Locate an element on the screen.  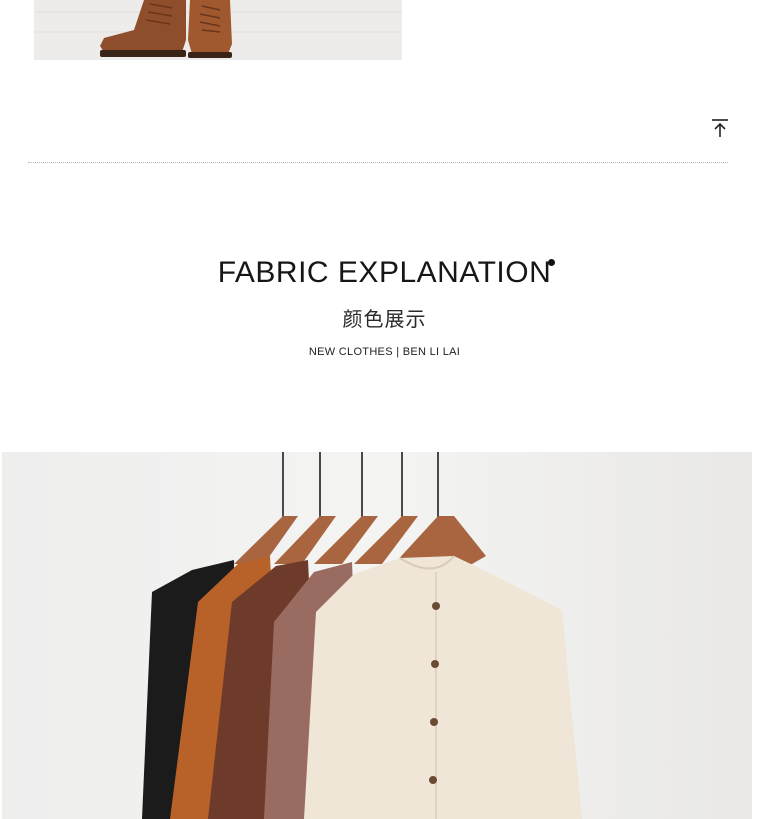
brand-tagline: NEW CLOTHES | BEN LI LAI is located at coordinates (384, 352).